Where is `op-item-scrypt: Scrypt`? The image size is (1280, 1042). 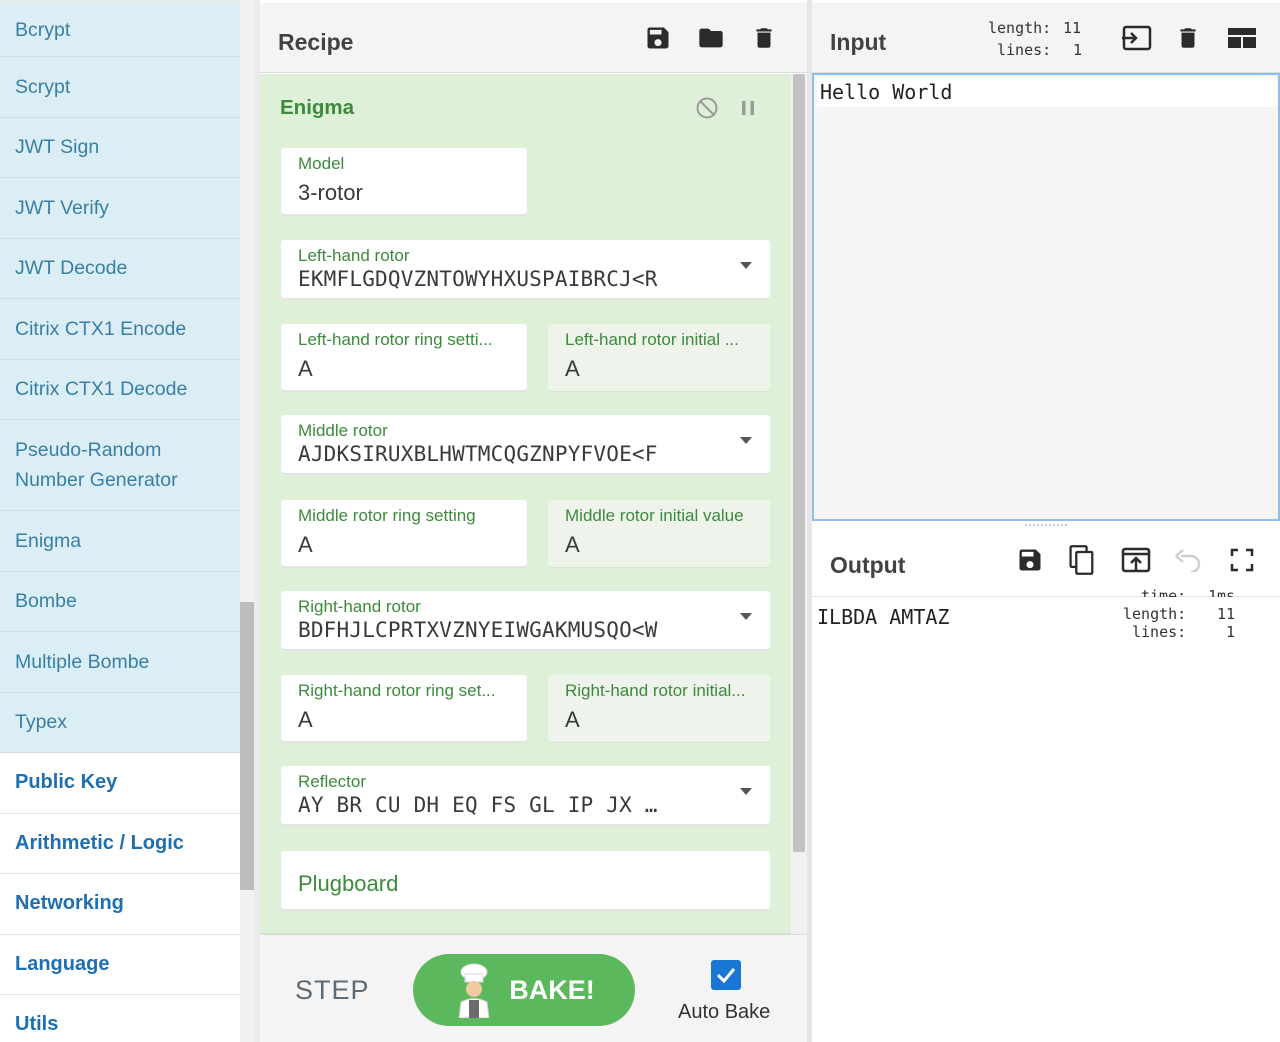 op-item-scrypt: Scrypt is located at coordinates (120, 87).